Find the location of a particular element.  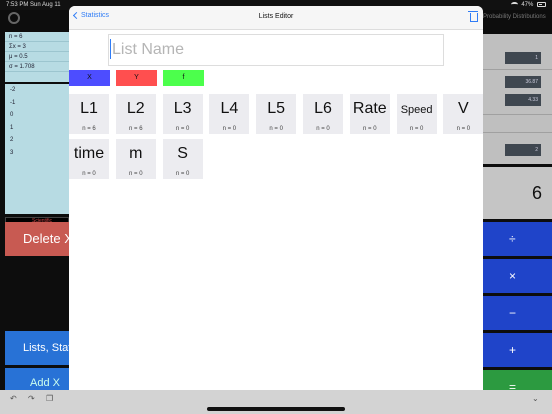

list-tile-name: L3 is located at coordinates (182, 108).